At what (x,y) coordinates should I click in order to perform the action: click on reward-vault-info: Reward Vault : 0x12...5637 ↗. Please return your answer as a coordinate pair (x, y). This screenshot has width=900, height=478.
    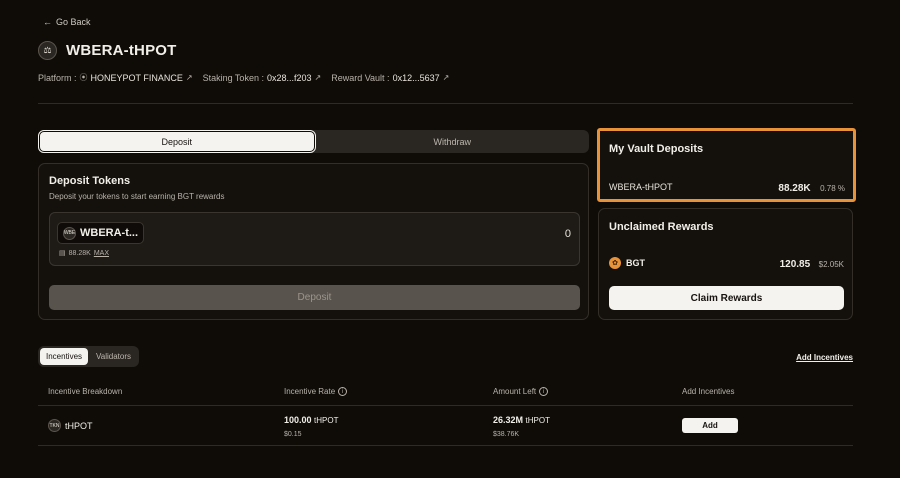
    Looking at the image, I should click on (390, 78).